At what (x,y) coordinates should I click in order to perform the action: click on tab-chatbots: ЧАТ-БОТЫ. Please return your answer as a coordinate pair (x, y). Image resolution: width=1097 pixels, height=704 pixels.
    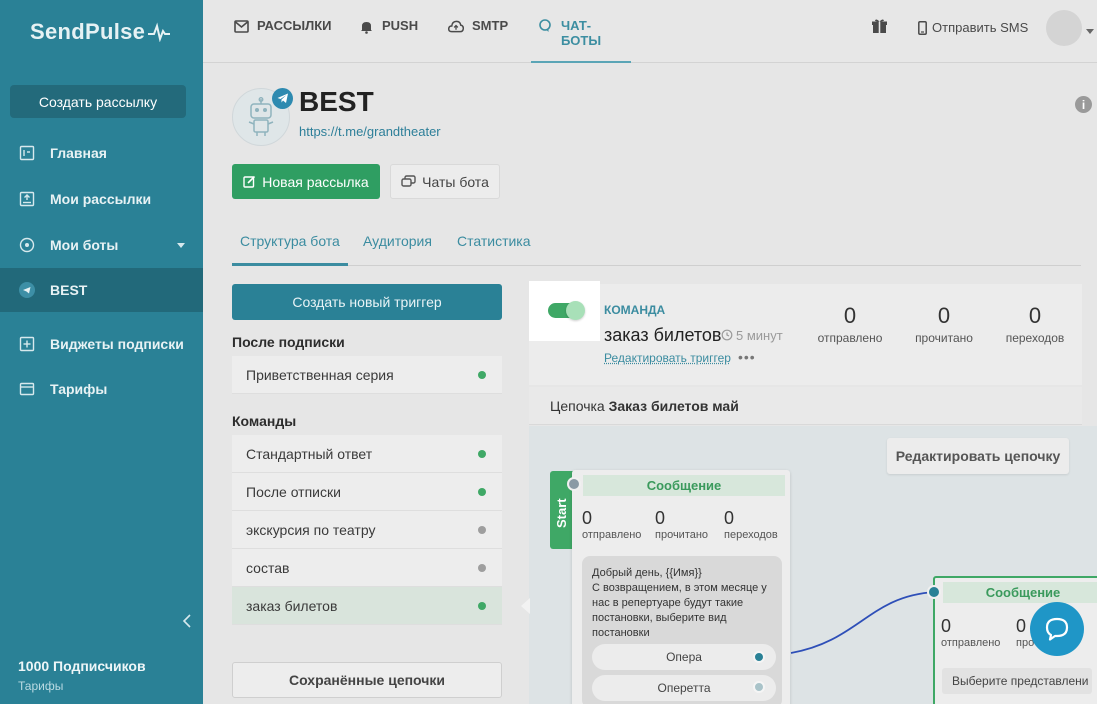
    Looking at the image, I should click on (581, 31).